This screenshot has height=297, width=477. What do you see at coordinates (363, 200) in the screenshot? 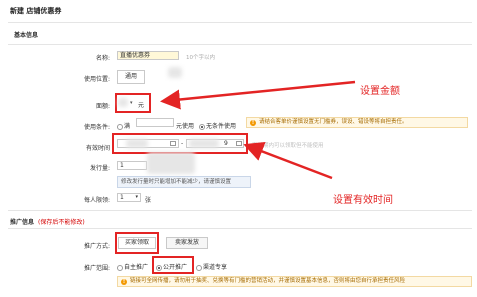
I see `annotation-validity: 设置有效时间` at bounding box center [363, 200].